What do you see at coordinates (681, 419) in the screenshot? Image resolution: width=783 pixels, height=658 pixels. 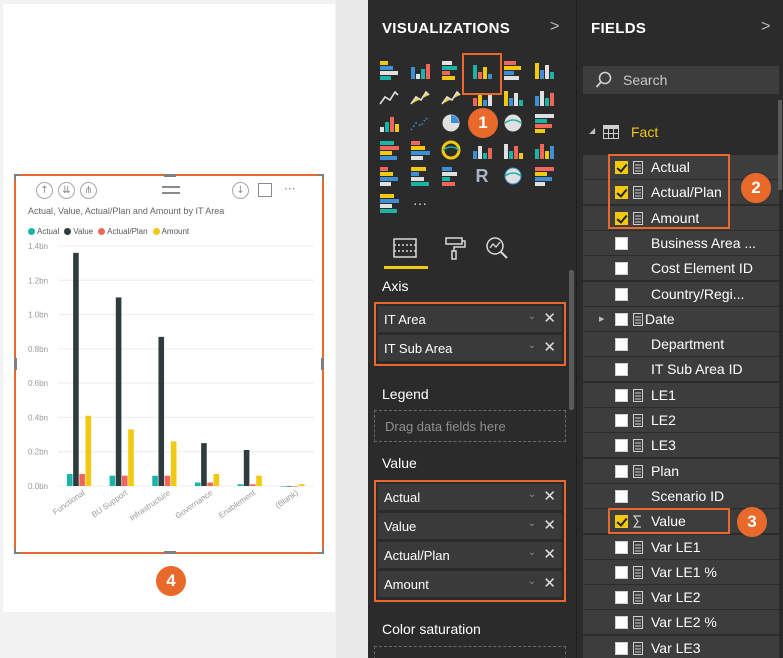 I see `field-le2: LE2` at bounding box center [681, 419].